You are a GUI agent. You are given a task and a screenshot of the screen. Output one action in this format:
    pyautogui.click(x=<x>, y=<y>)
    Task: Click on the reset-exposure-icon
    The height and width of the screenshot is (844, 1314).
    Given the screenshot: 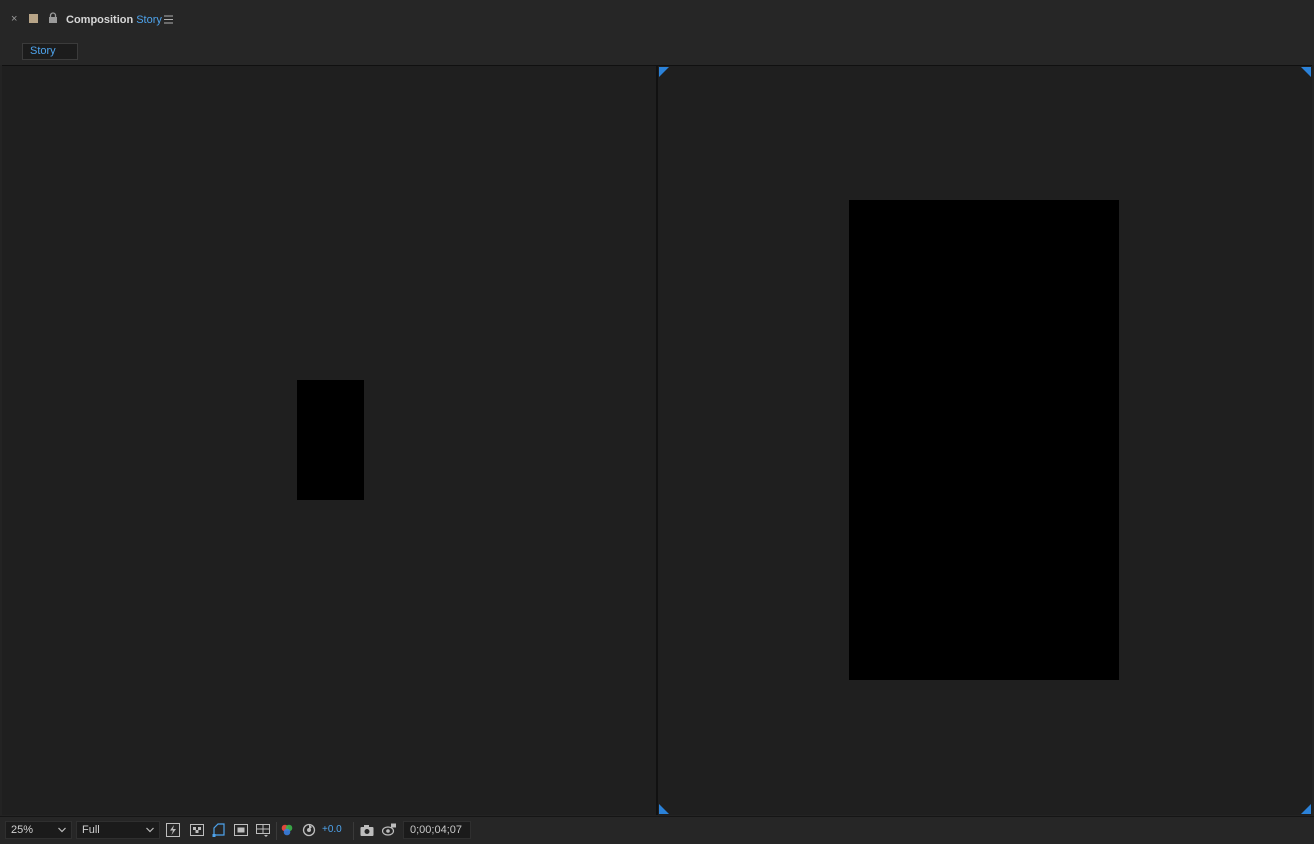 What is the action you would take?
    pyautogui.click(x=309, y=830)
    